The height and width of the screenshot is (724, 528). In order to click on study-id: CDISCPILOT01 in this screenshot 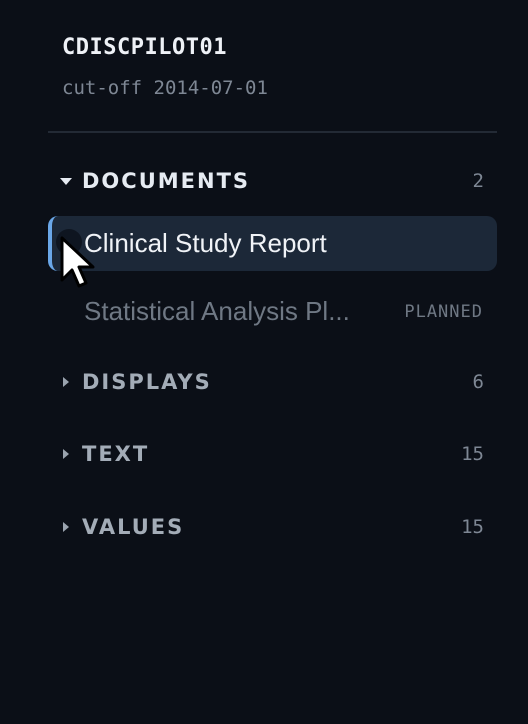, I will do `click(144, 47)`.